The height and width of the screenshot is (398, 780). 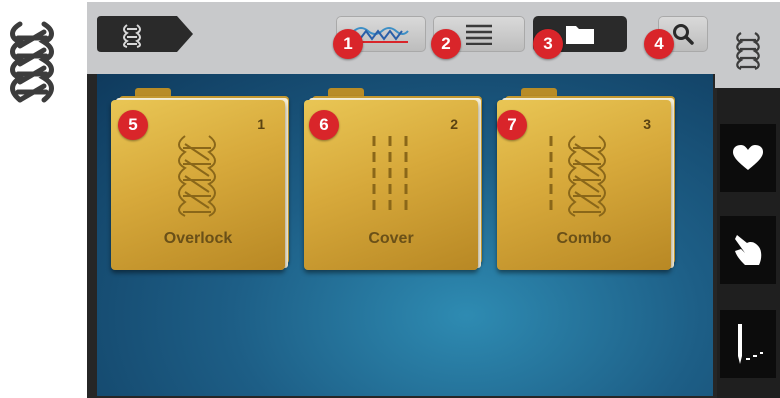 I want to click on heart-icon, so click(x=748, y=157).